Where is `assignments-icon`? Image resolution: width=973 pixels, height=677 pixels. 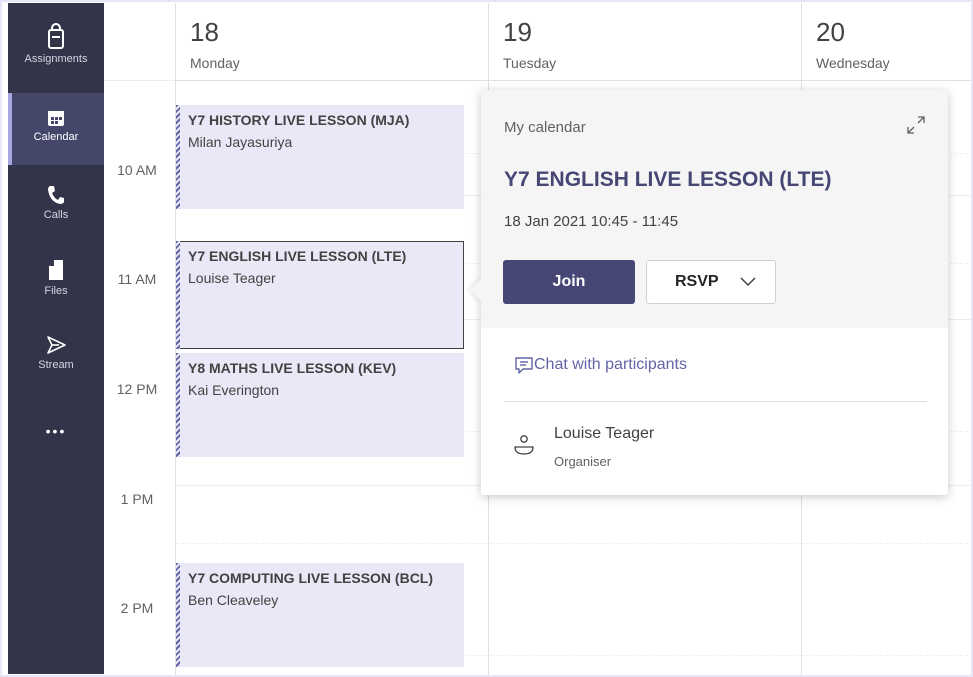 assignments-icon is located at coordinates (56, 36).